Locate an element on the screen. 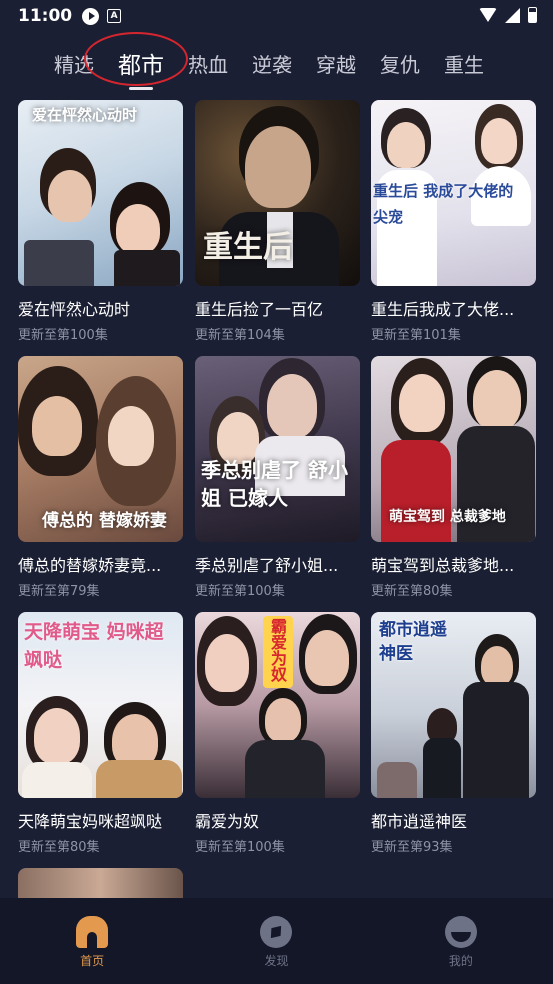  drama-cover: 都市逍遥神医 is located at coordinates (453, 705).